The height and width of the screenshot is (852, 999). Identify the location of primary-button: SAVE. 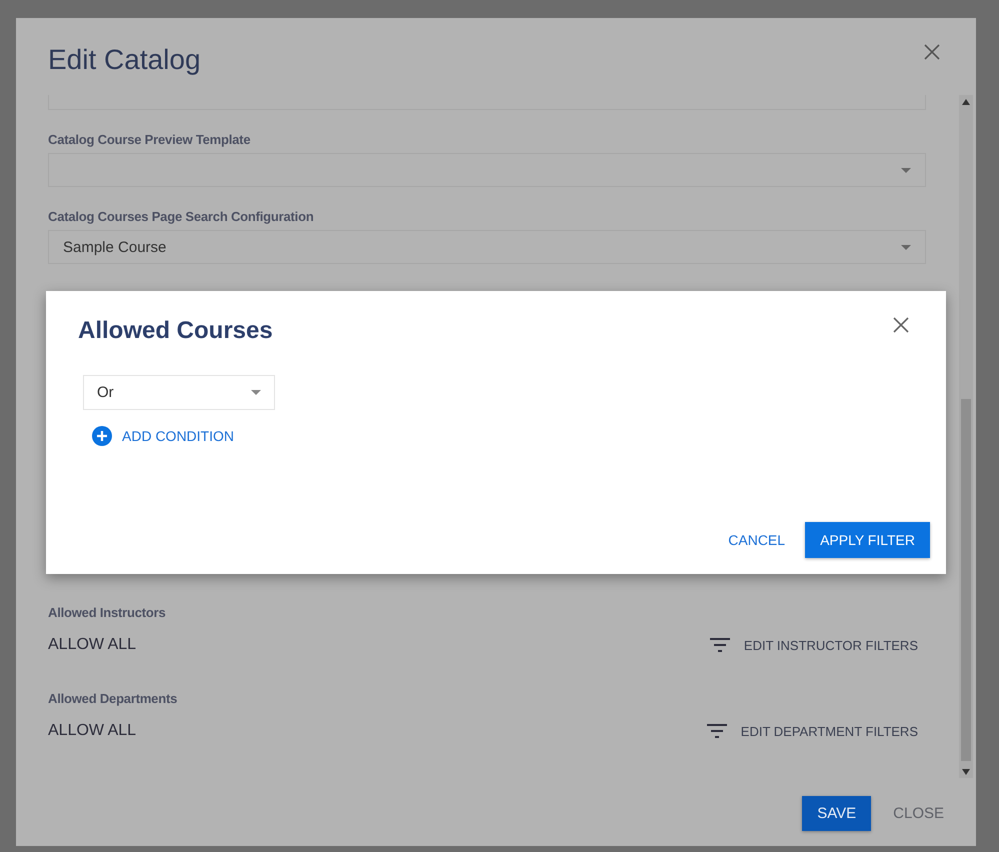
(837, 813).